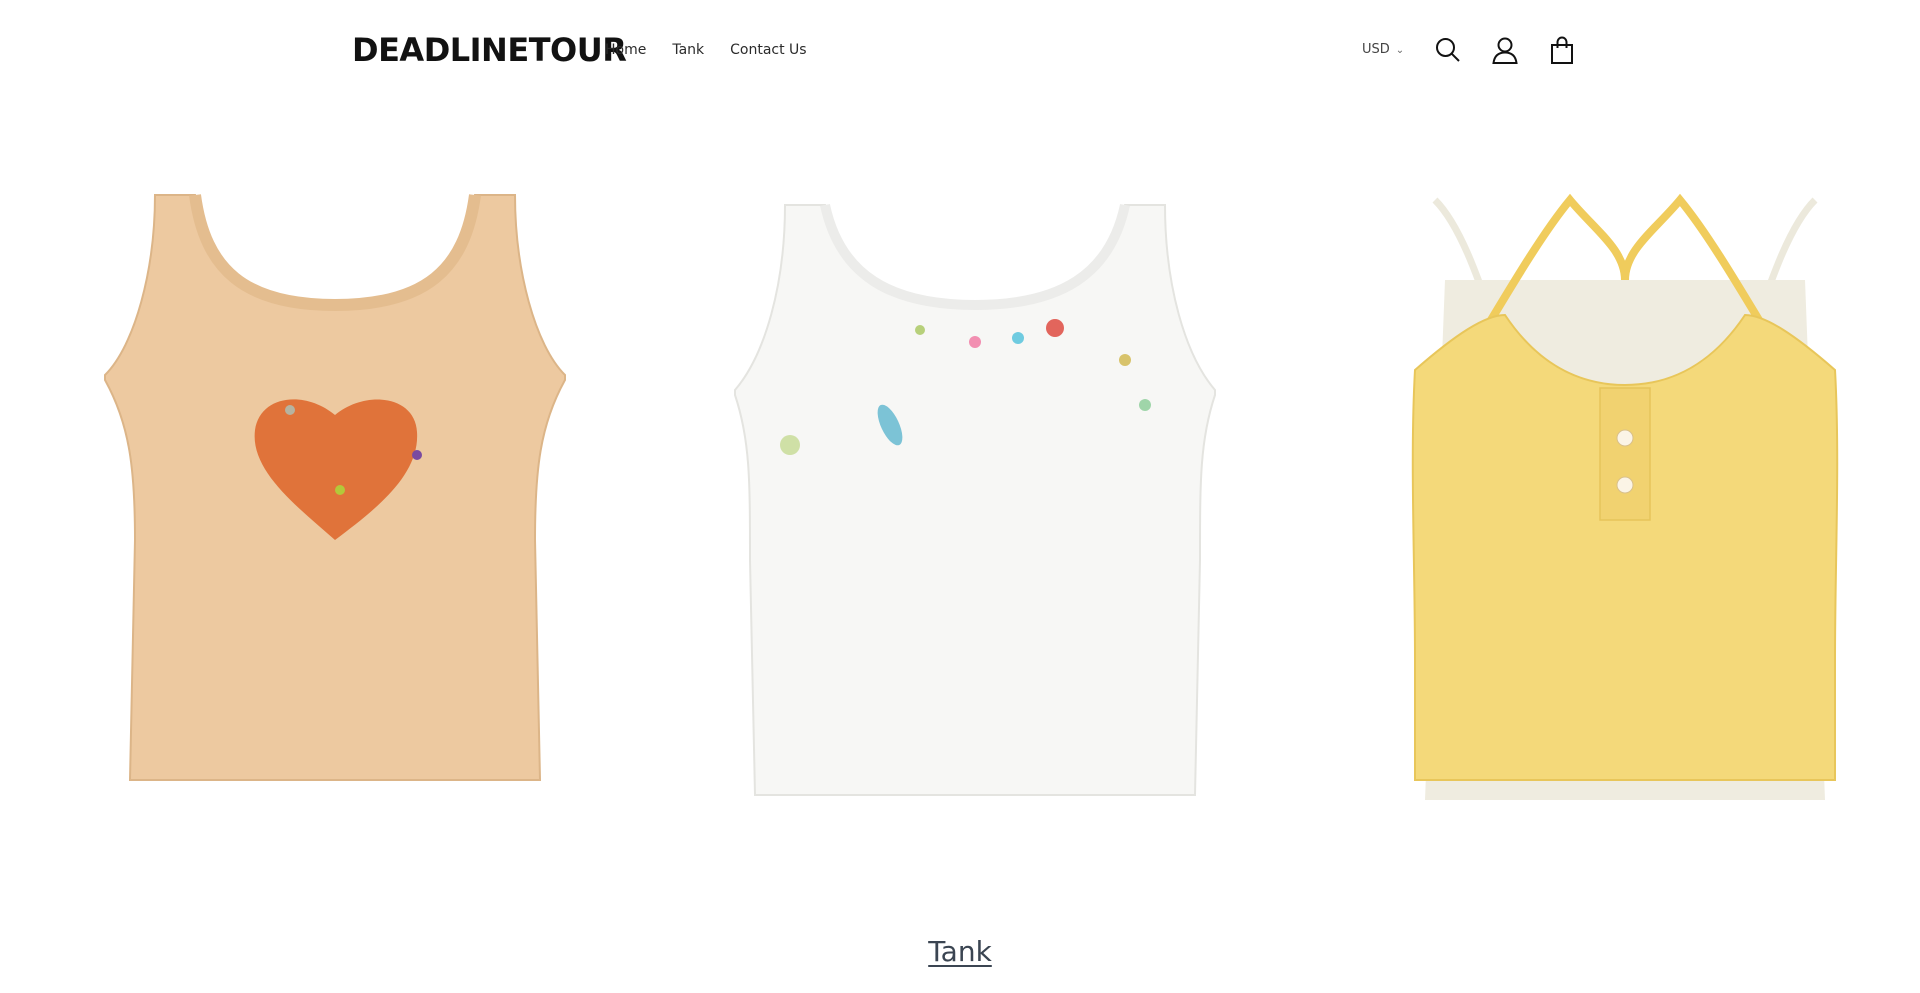  What do you see at coordinates (688, 50) in the screenshot?
I see `nav-tank: Tank` at bounding box center [688, 50].